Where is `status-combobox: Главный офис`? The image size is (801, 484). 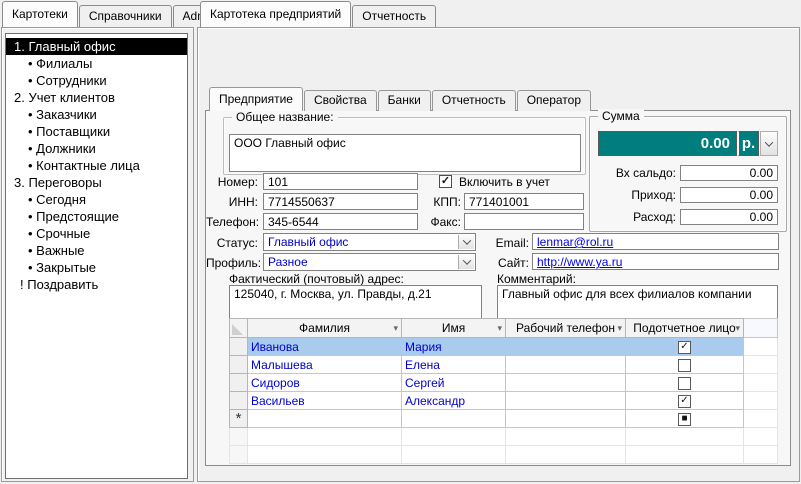
status-combobox: Главный офис is located at coordinates (369, 242).